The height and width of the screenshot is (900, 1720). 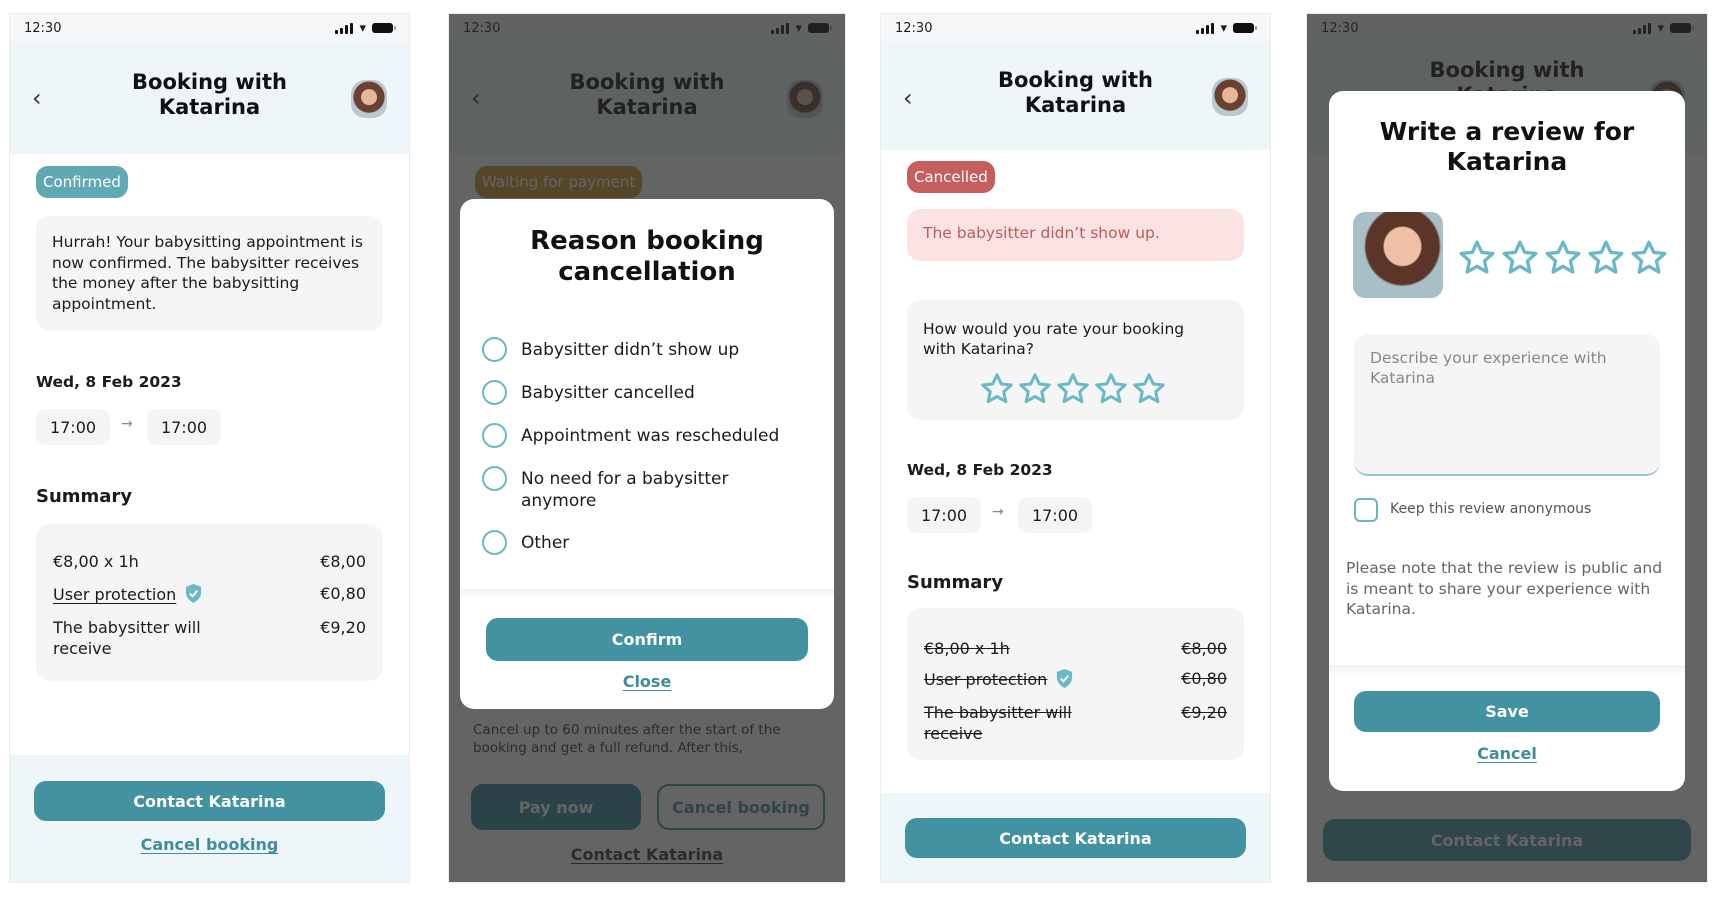 What do you see at coordinates (951, 177) in the screenshot?
I see `status-badge: Cancelled` at bounding box center [951, 177].